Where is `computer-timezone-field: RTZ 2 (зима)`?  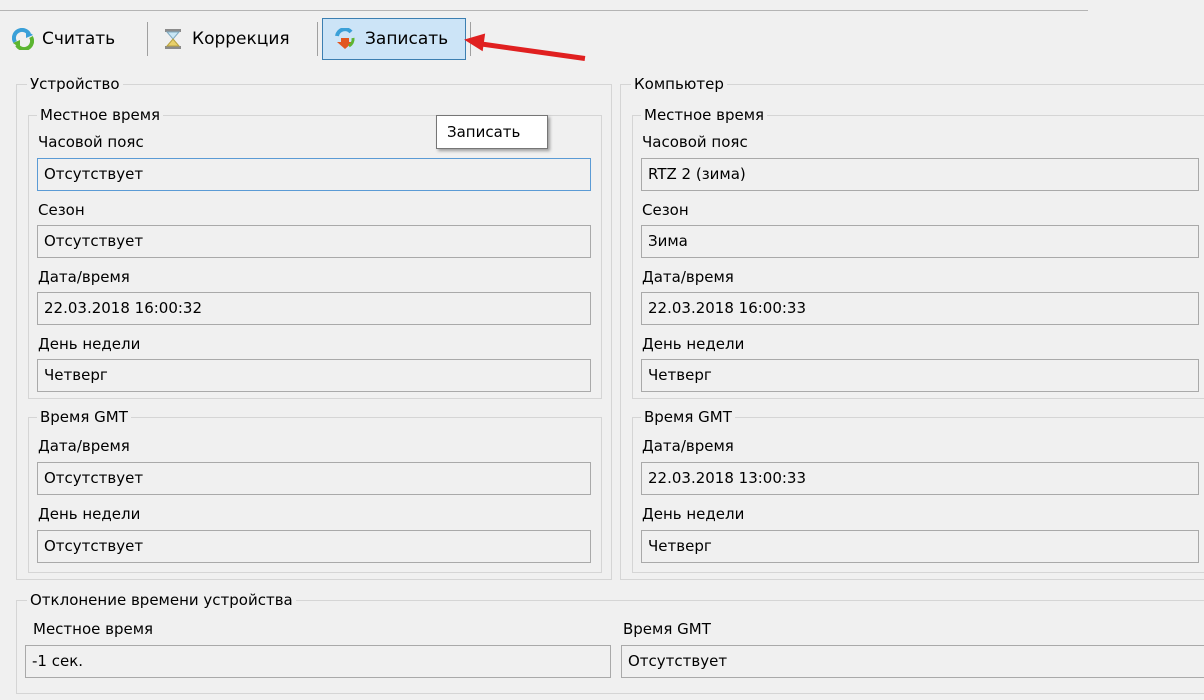 computer-timezone-field: RTZ 2 (зима) is located at coordinates (920, 174).